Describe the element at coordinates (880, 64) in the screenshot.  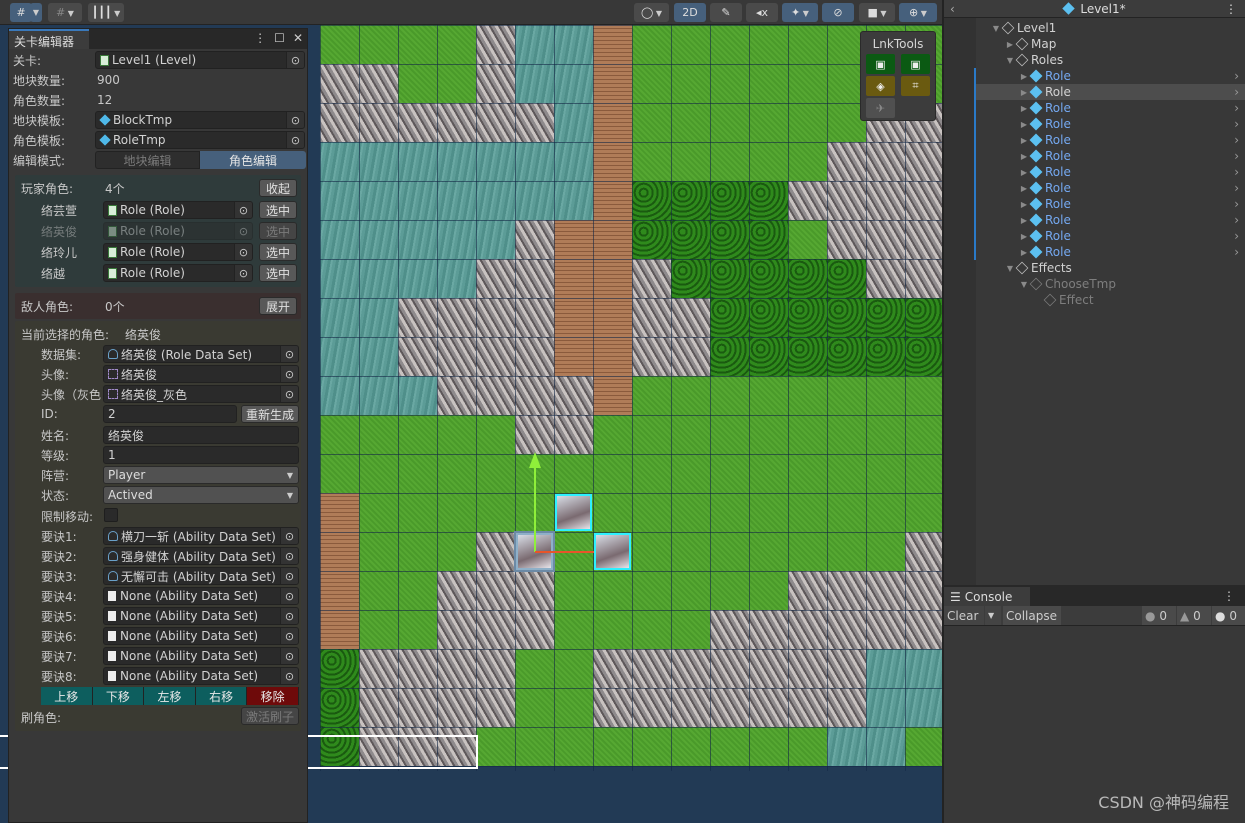
I see `save-button: ▣` at that location.